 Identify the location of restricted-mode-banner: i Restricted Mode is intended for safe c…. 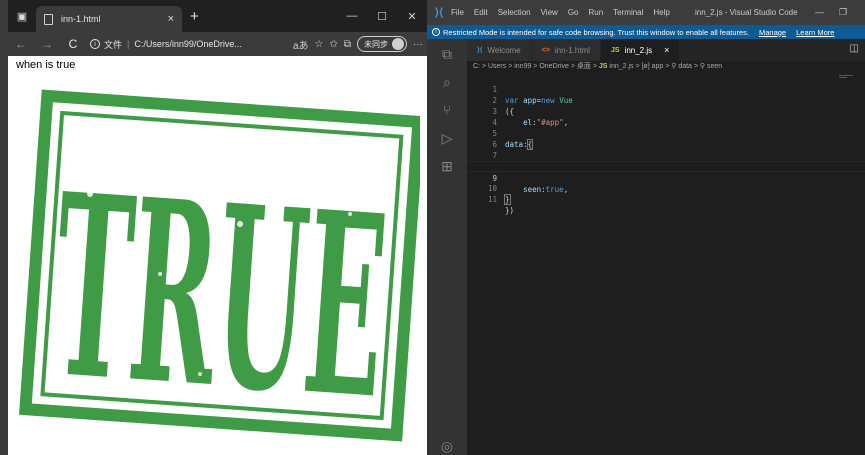
(646, 32).